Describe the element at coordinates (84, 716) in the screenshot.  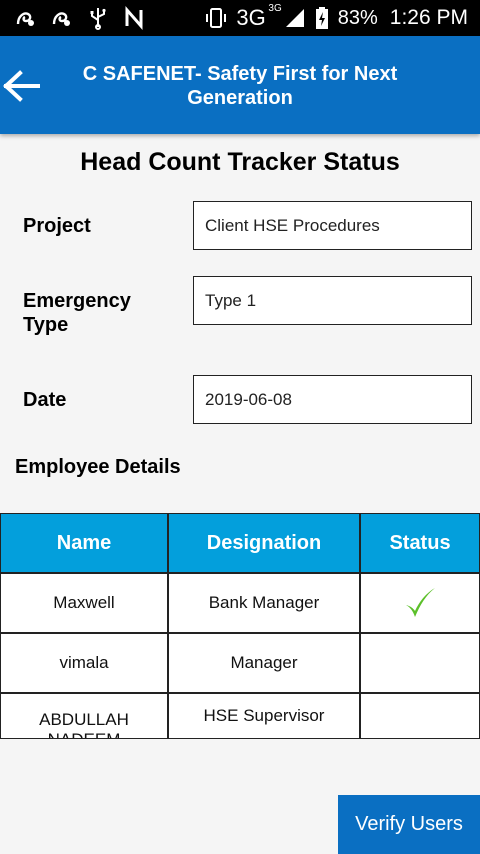
I see `employee-name: ABDULLAH NADEEM` at that location.